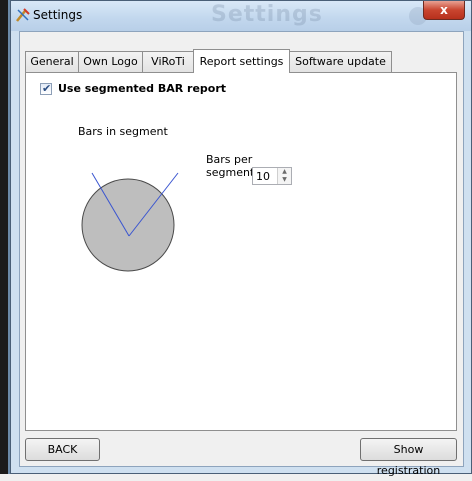 The height and width of the screenshot is (481, 472). What do you see at coordinates (230, 172) in the screenshot?
I see `bars-per-label-line2: segment` at bounding box center [230, 172].